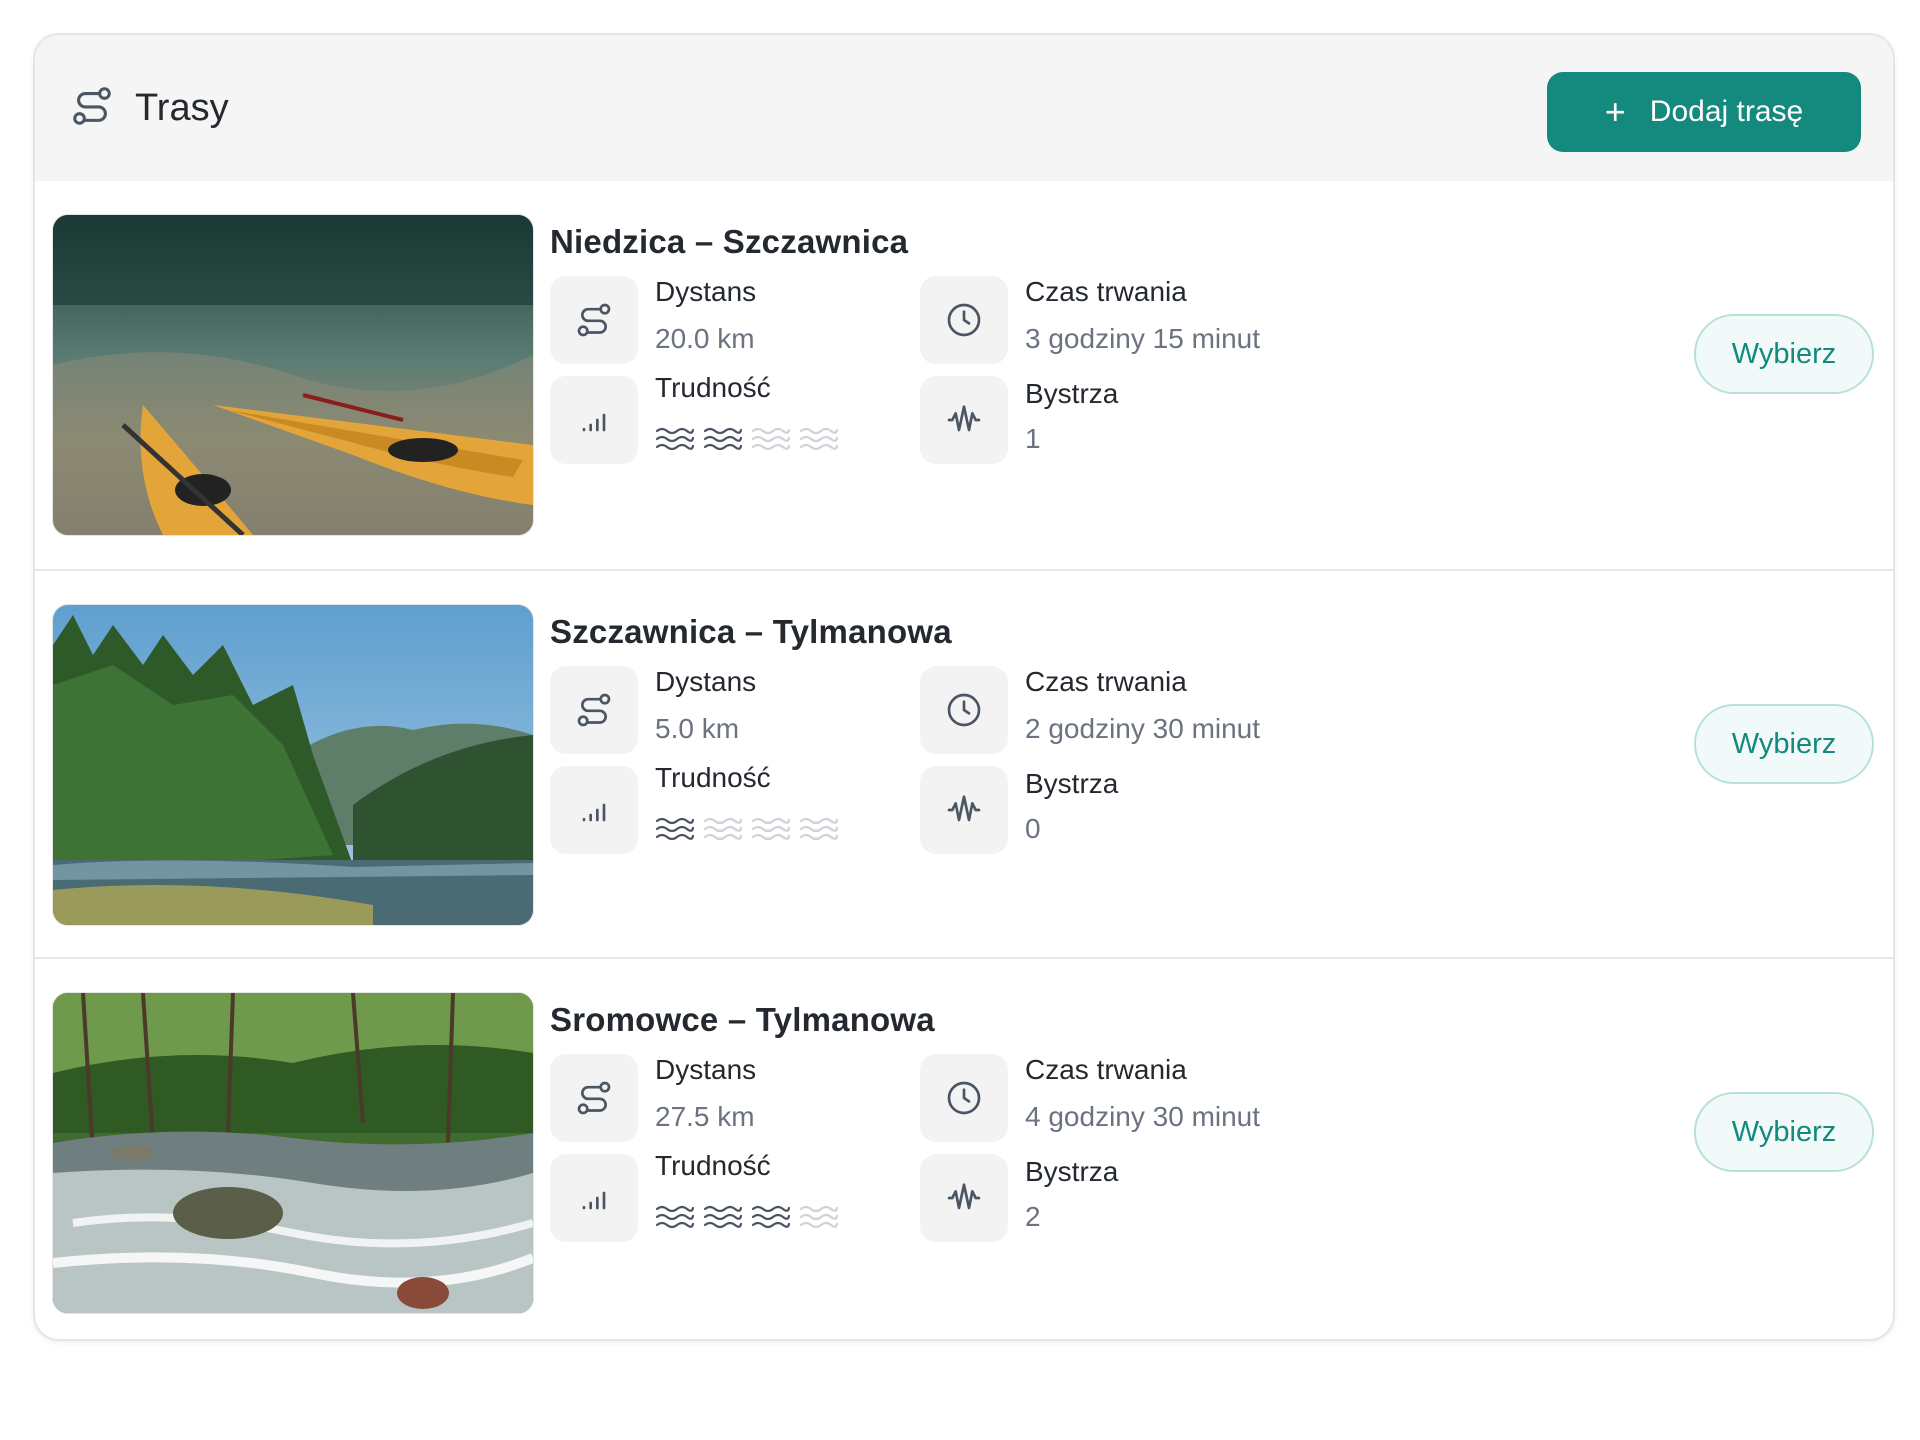 This screenshot has height=1440, width=1920. I want to click on duration-value: 3 godziny 15 minut, so click(1143, 338).